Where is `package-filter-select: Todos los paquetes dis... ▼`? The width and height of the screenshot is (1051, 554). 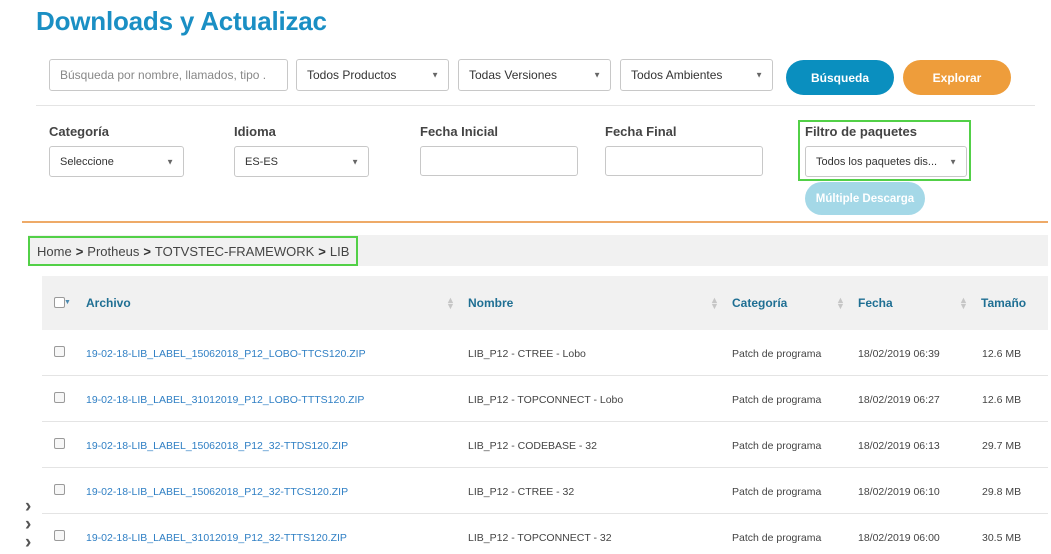 package-filter-select: Todos los paquetes dis... ▼ is located at coordinates (886, 161).